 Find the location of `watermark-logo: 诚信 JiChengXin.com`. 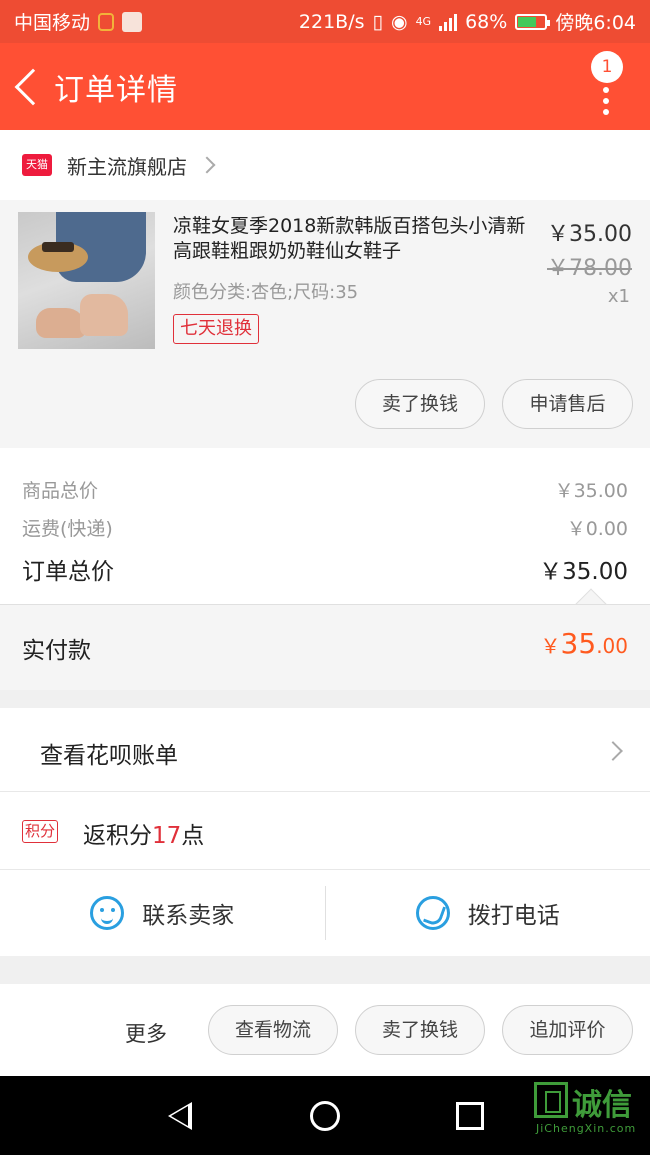

watermark-logo: 诚信 JiChengXin.com is located at coordinates (591, 1111).